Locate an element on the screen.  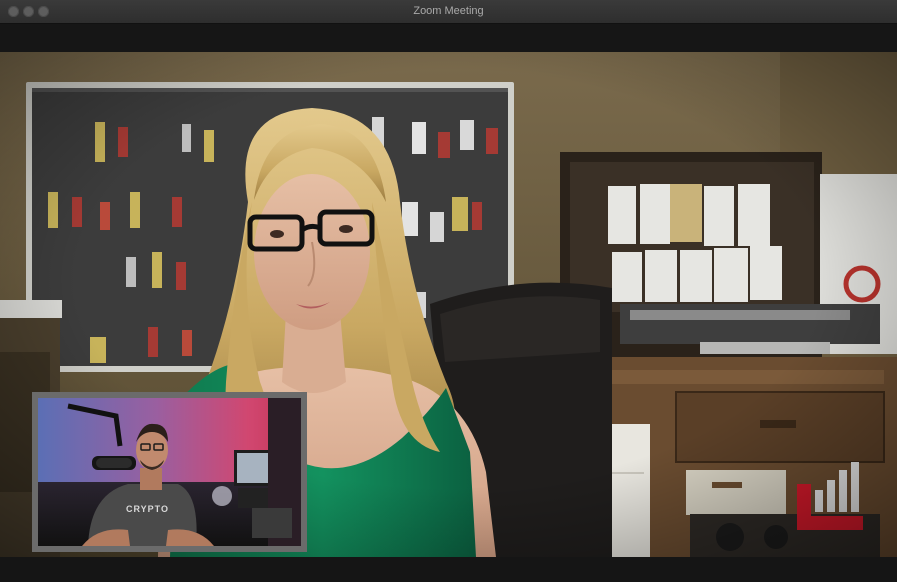
bottom-toolbar-area is located at coordinates (448, 569).